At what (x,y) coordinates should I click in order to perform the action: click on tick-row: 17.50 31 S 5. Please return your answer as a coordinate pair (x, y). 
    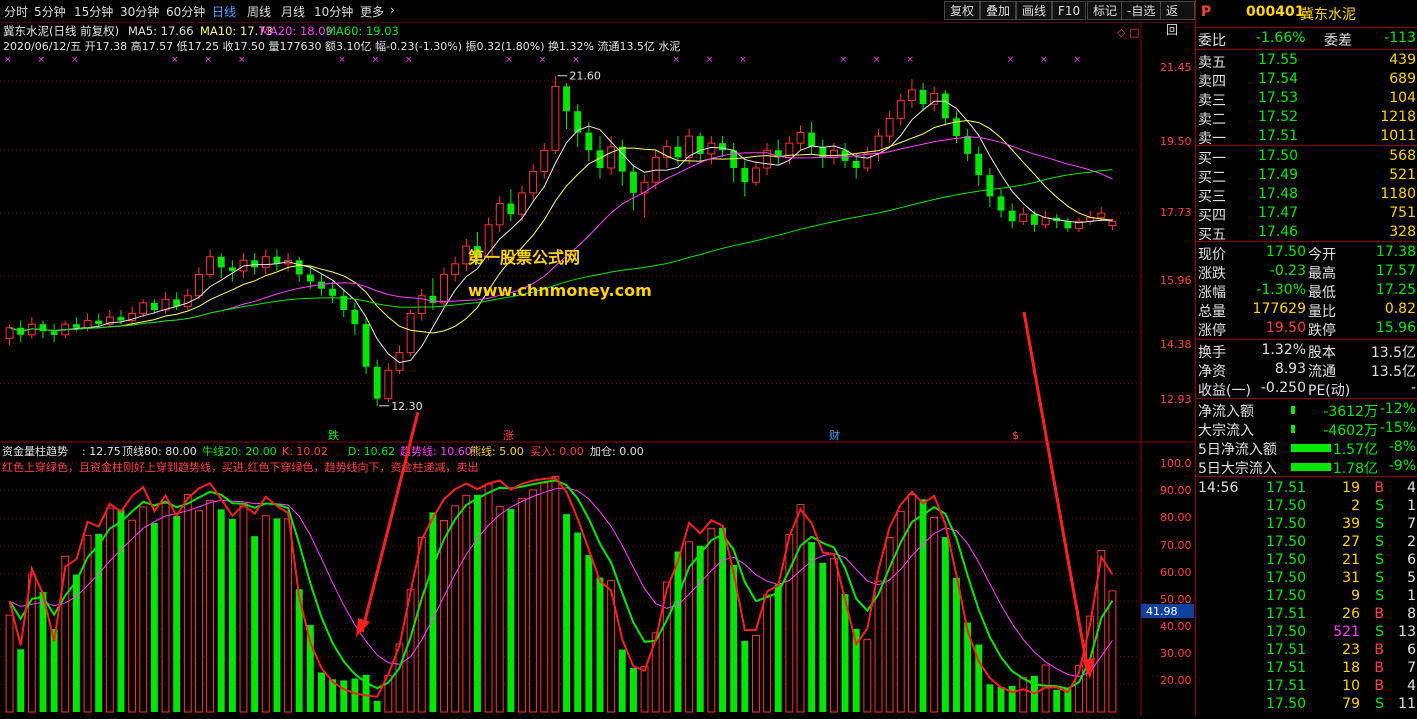
    Looking at the image, I should click on (1306, 579).